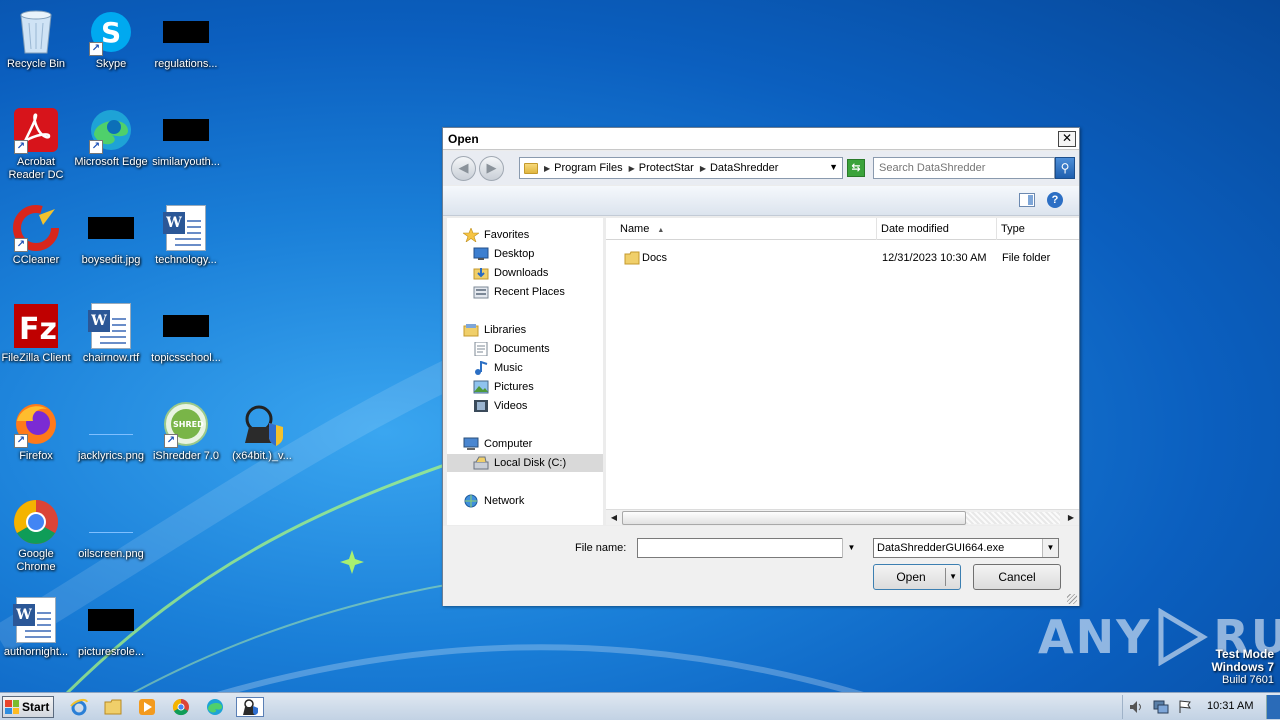 This screenshot has width=1280, height=720. I want to click on nav-documents: Documents, so click(511, 349).